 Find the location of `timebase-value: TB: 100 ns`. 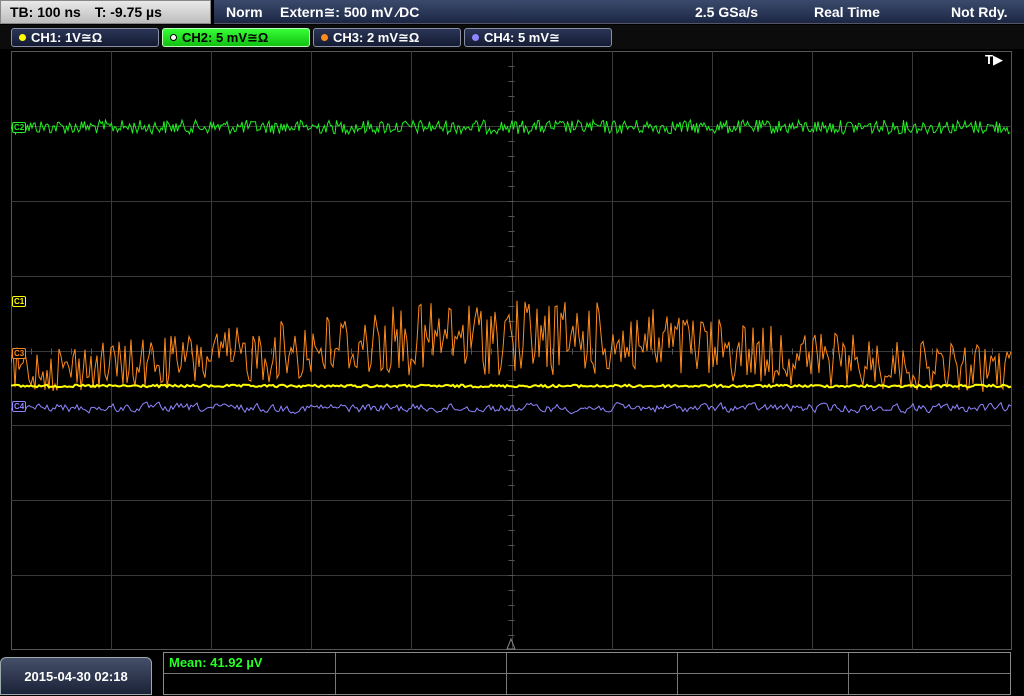

timebase-value: TB: 100 ns is located at coordinates (45, 12).